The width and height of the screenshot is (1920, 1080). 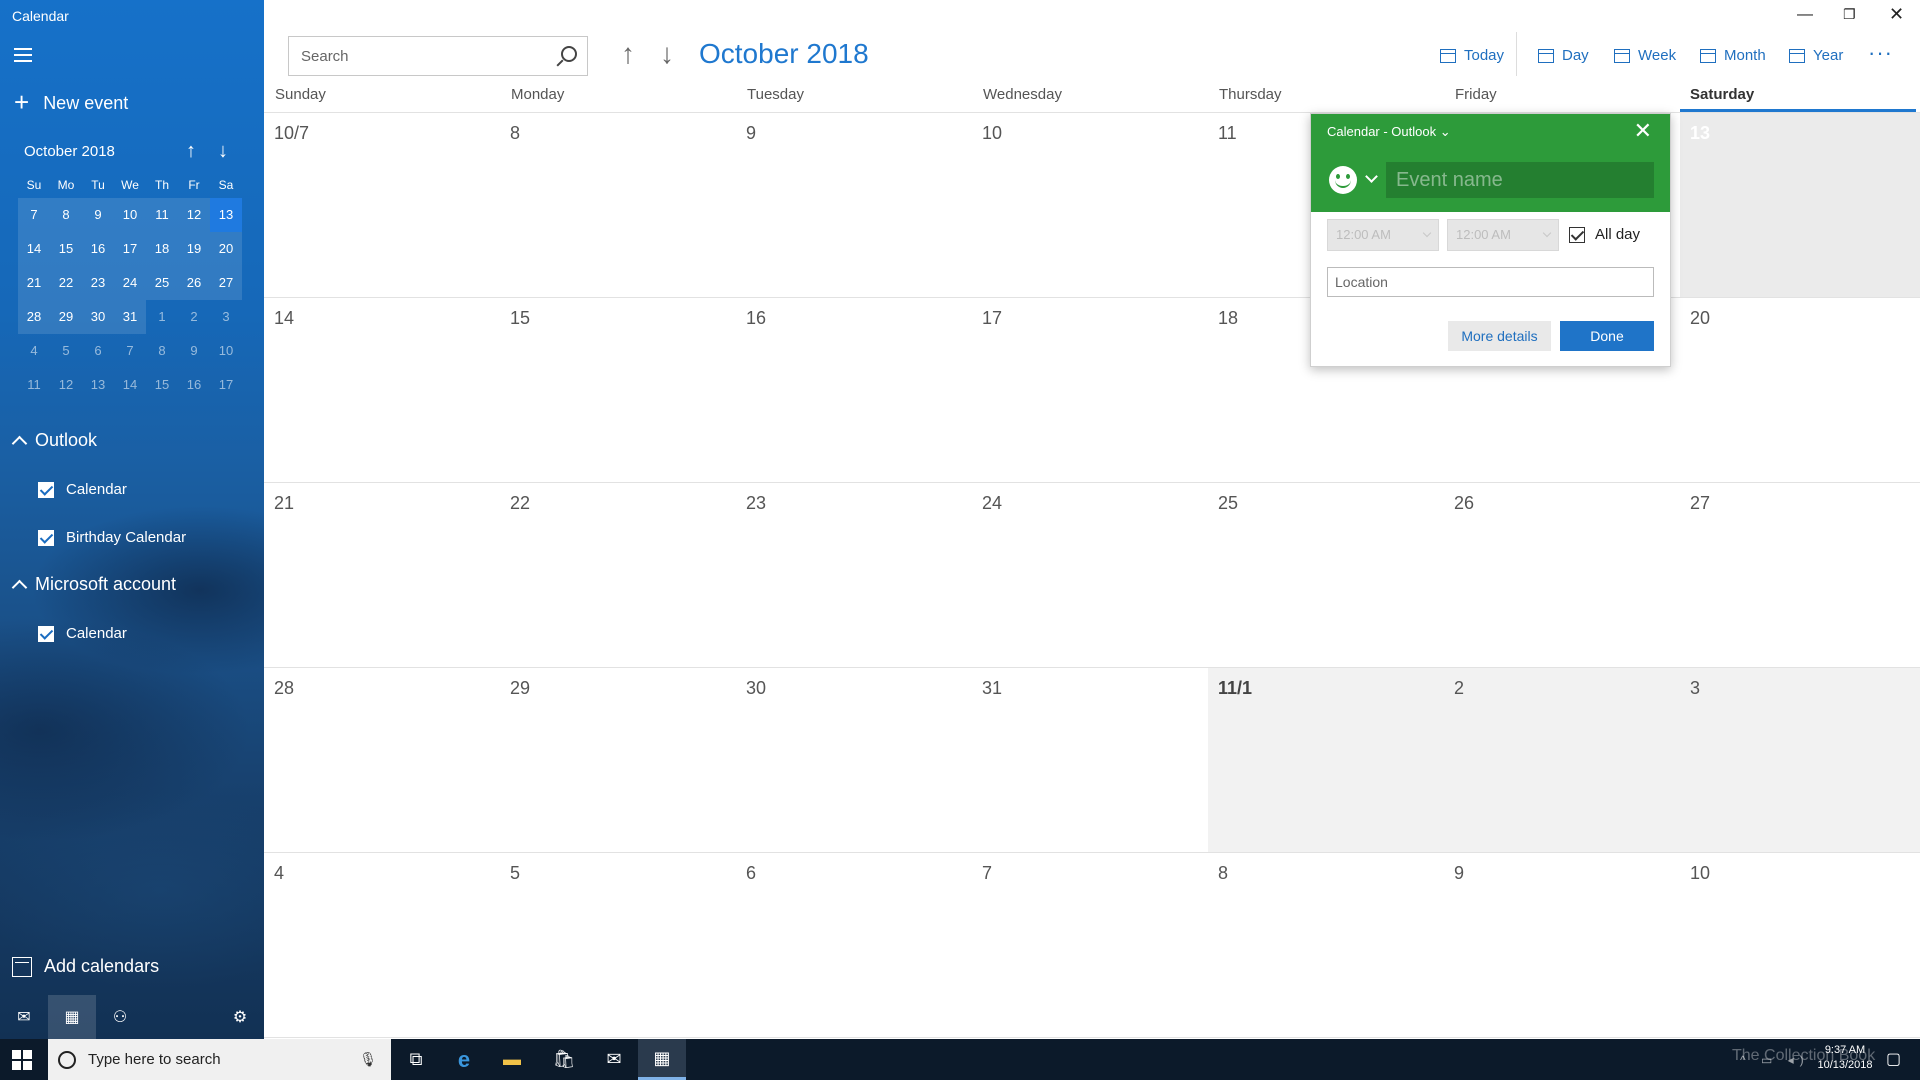 What do you see at coordinates (1607, 336) in the screenshot?
I see `done-button: Done` at bounding box center [1607, 336].